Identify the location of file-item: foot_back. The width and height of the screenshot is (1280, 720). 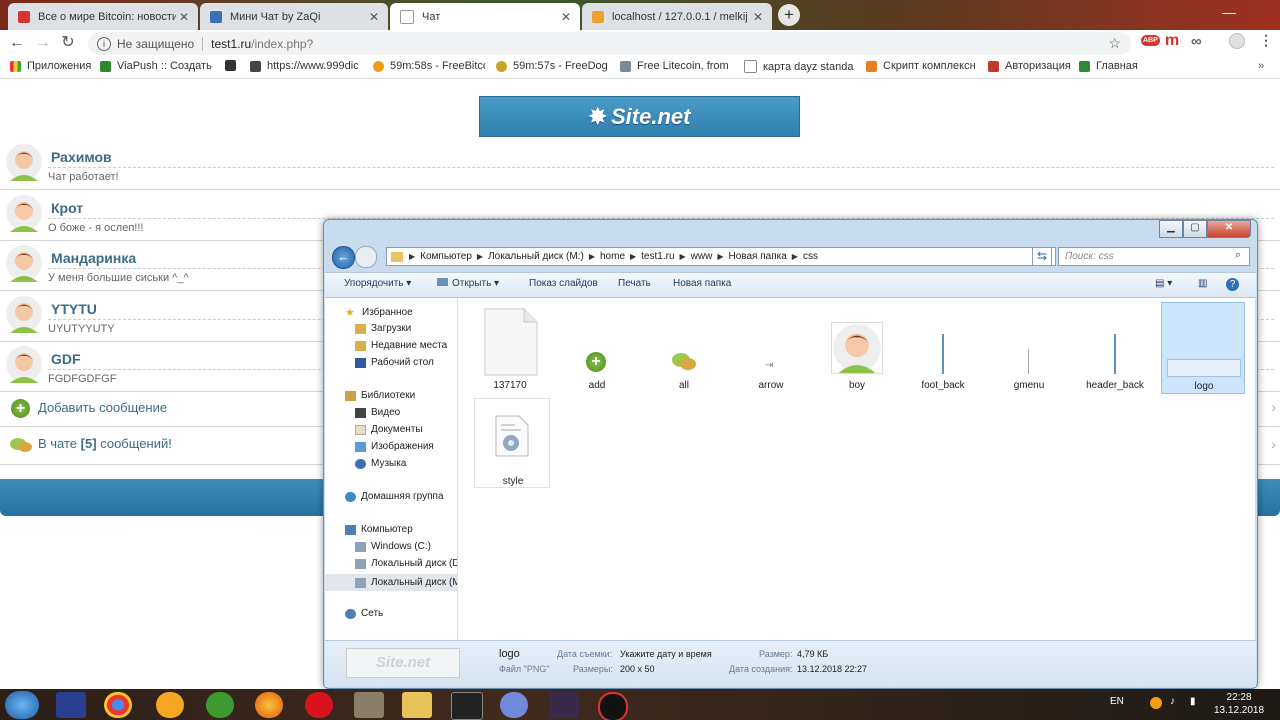
(943, 348).